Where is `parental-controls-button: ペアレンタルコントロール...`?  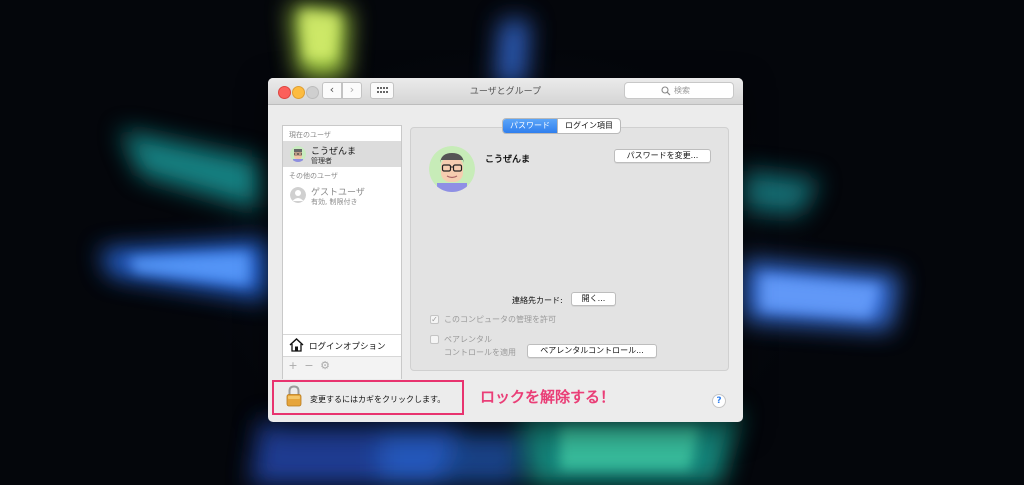 parental-controls-button: ペアレンタルコントロール... is located at coordinates (592, 351).